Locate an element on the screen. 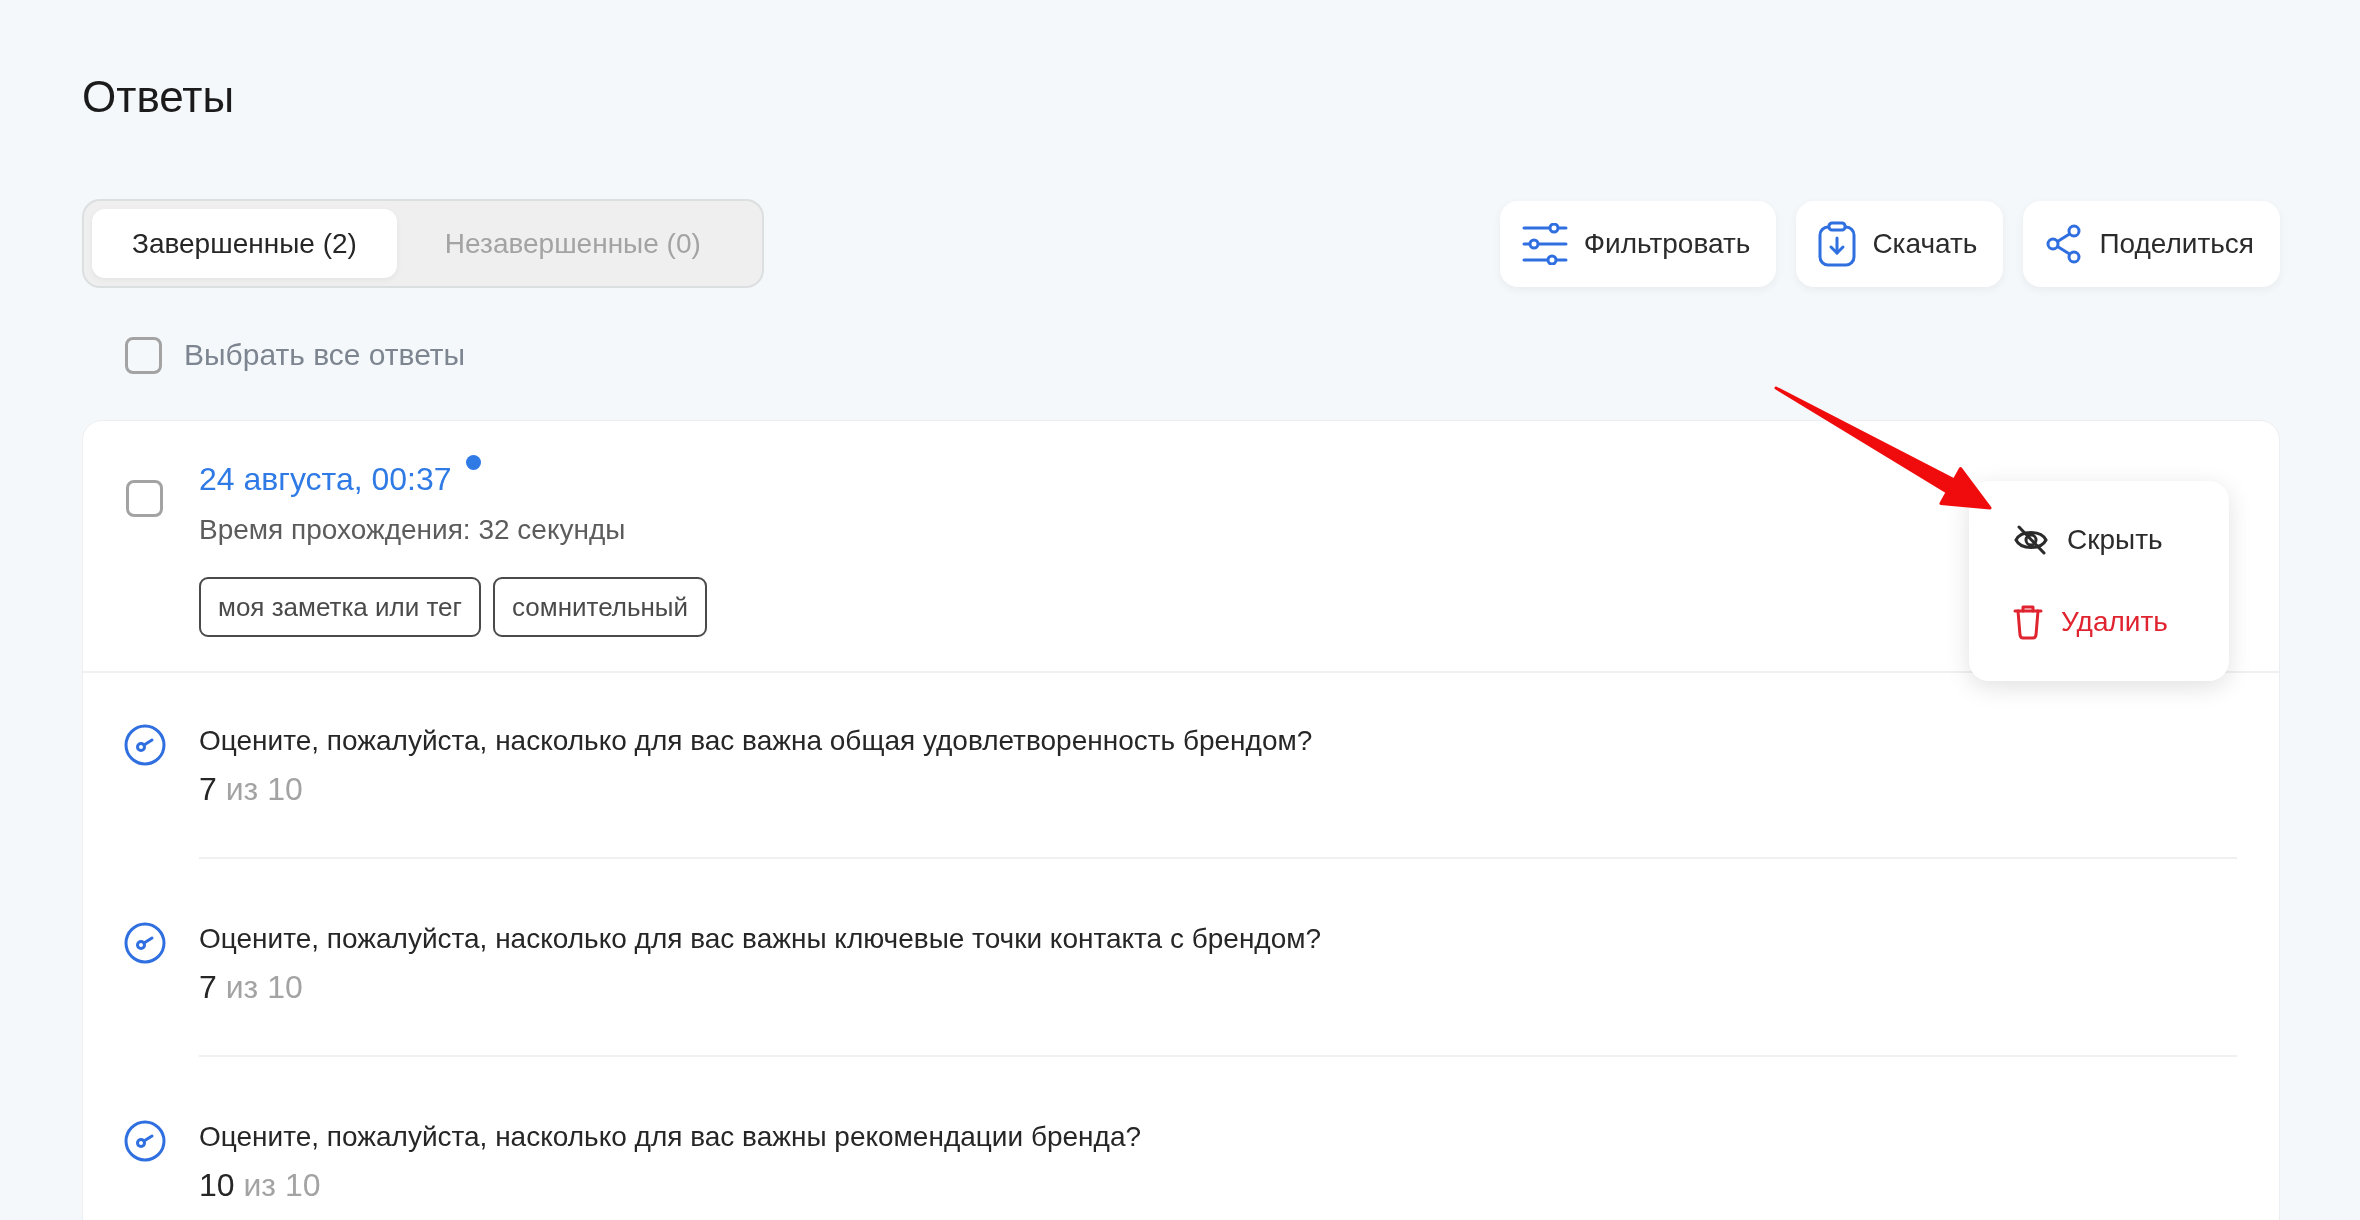 This screenshot has height=1220, width=2360. trash-icon is located at coordinates (2028, 622).